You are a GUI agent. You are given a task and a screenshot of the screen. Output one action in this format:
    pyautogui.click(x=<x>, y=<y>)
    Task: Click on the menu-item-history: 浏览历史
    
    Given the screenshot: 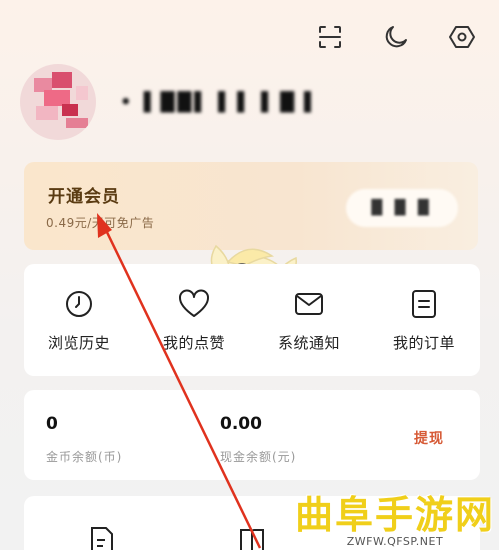 What is the action you would take?
    pyautogui.click(x=79, y=319)
    